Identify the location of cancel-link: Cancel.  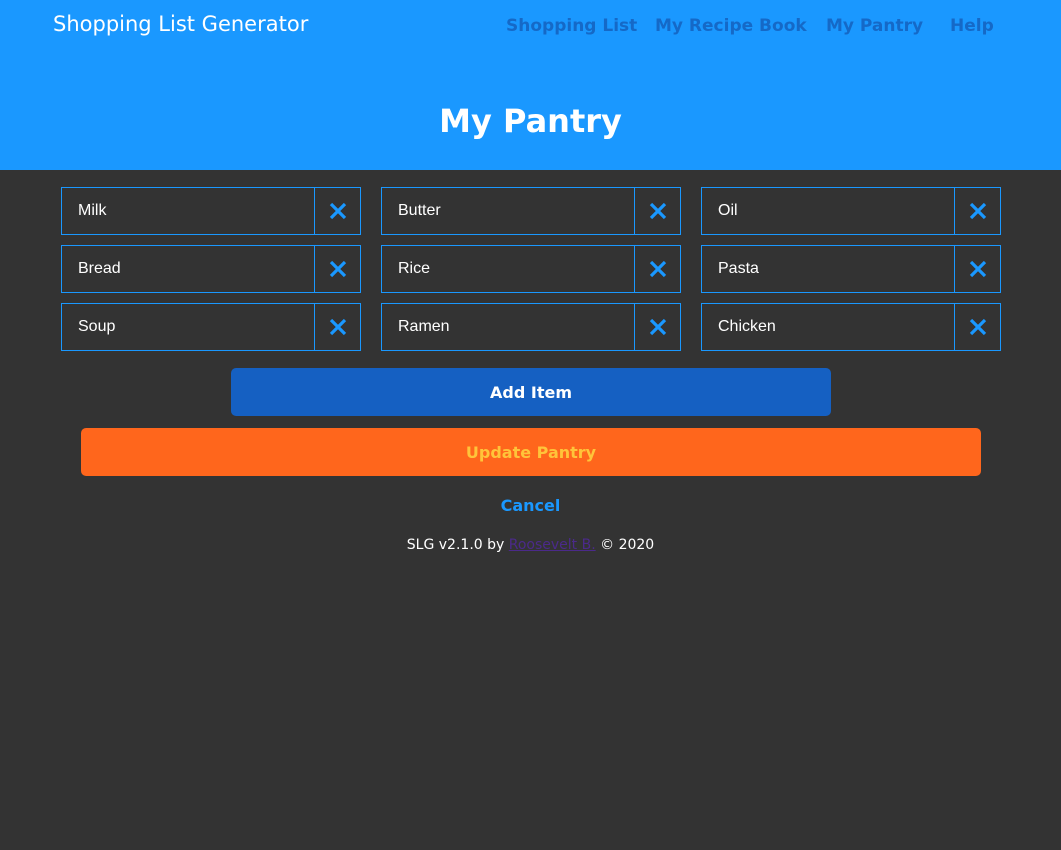
(530, 505).